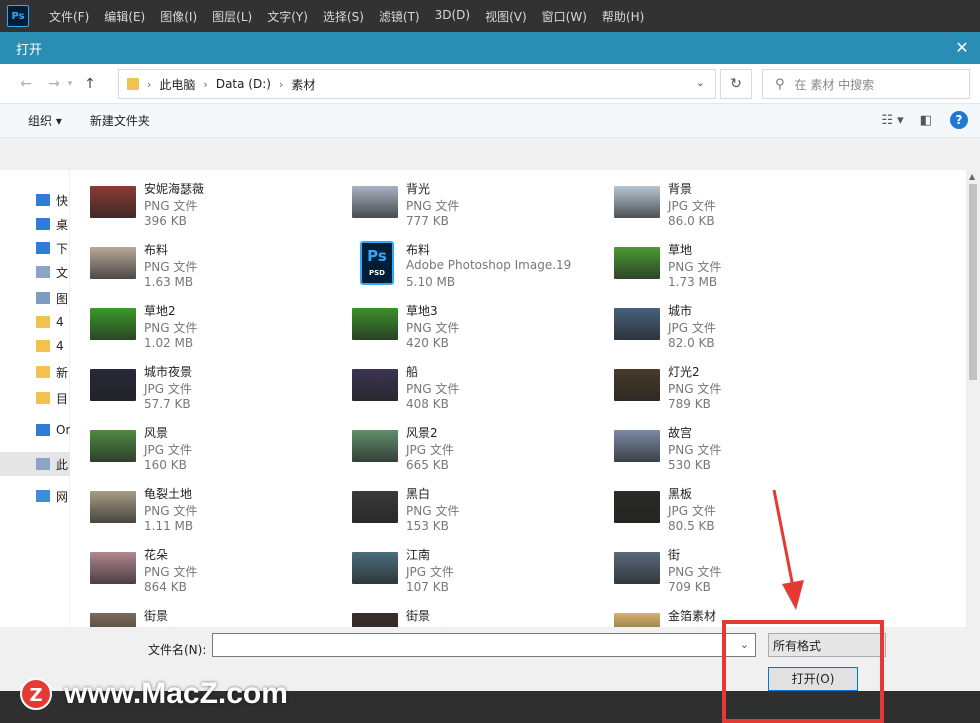 The width and height of the screenshot is (980, 723). I want to click on breadcrumb-drive: Data (D:), so click(243, 84).